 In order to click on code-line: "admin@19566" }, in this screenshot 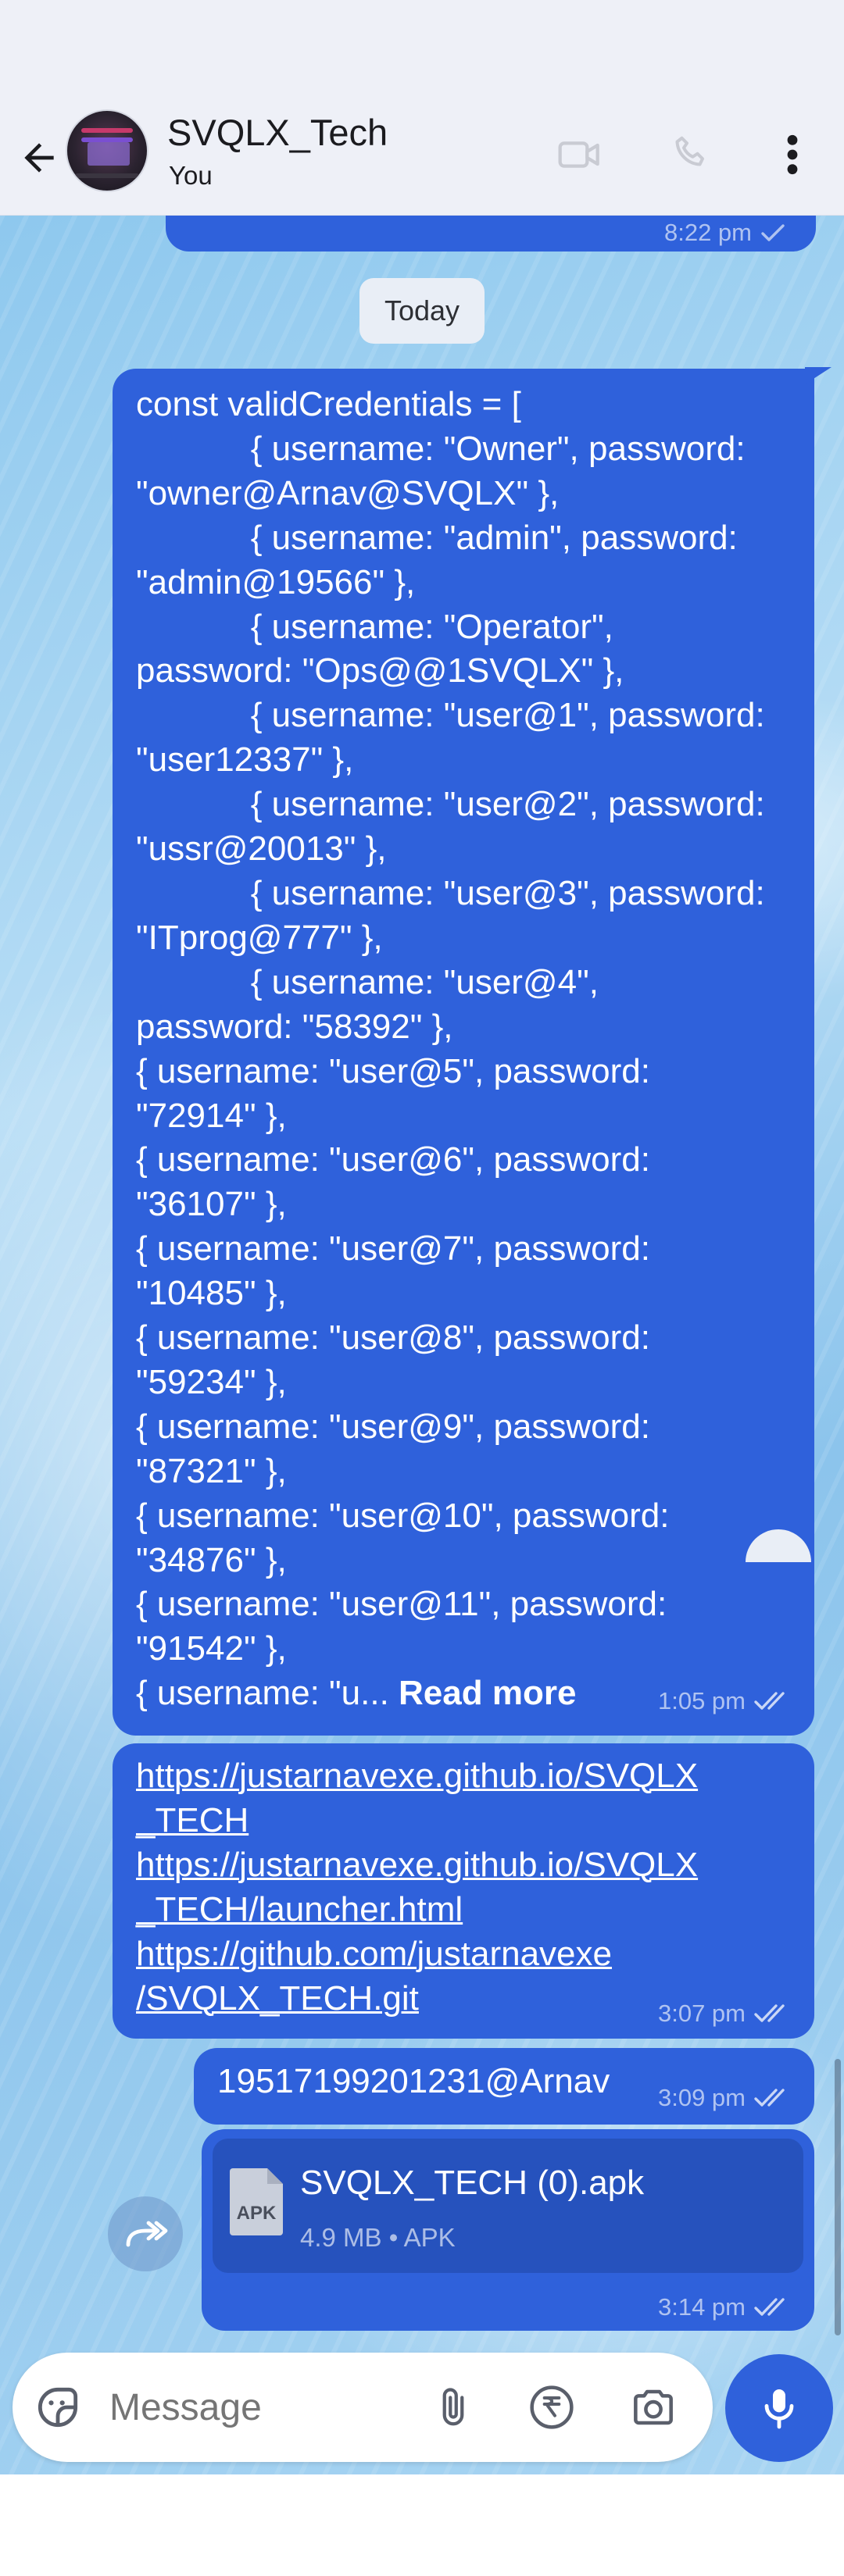, I will do `click(276, 581)`.